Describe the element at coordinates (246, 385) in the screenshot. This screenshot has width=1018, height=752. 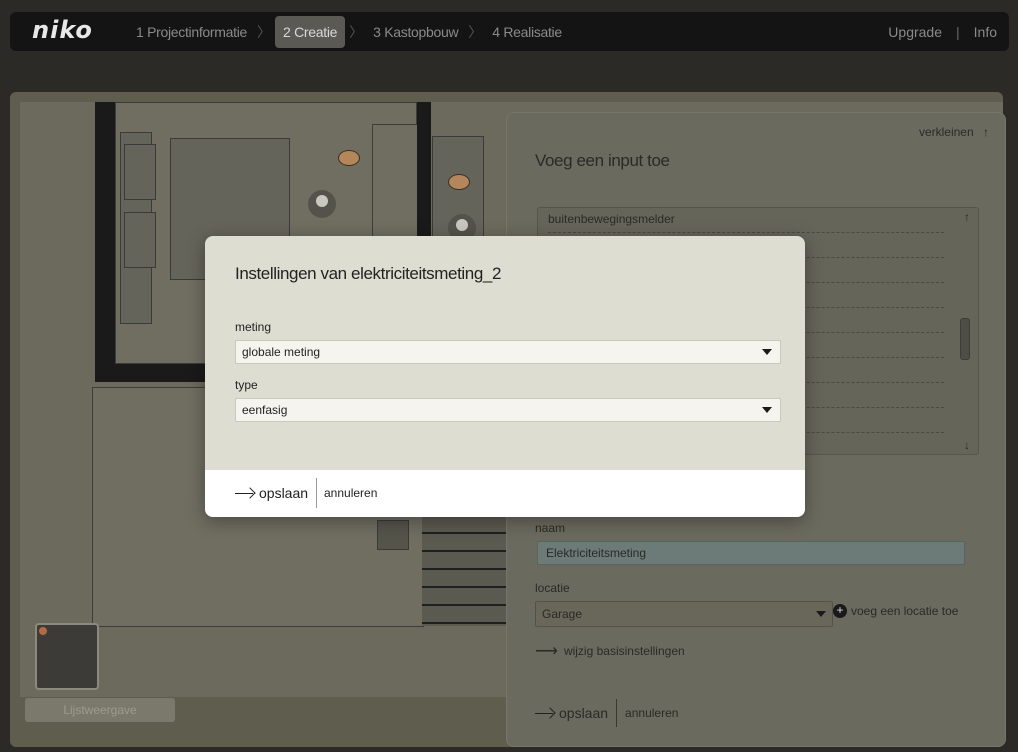
I see `type-label: type` at that location.